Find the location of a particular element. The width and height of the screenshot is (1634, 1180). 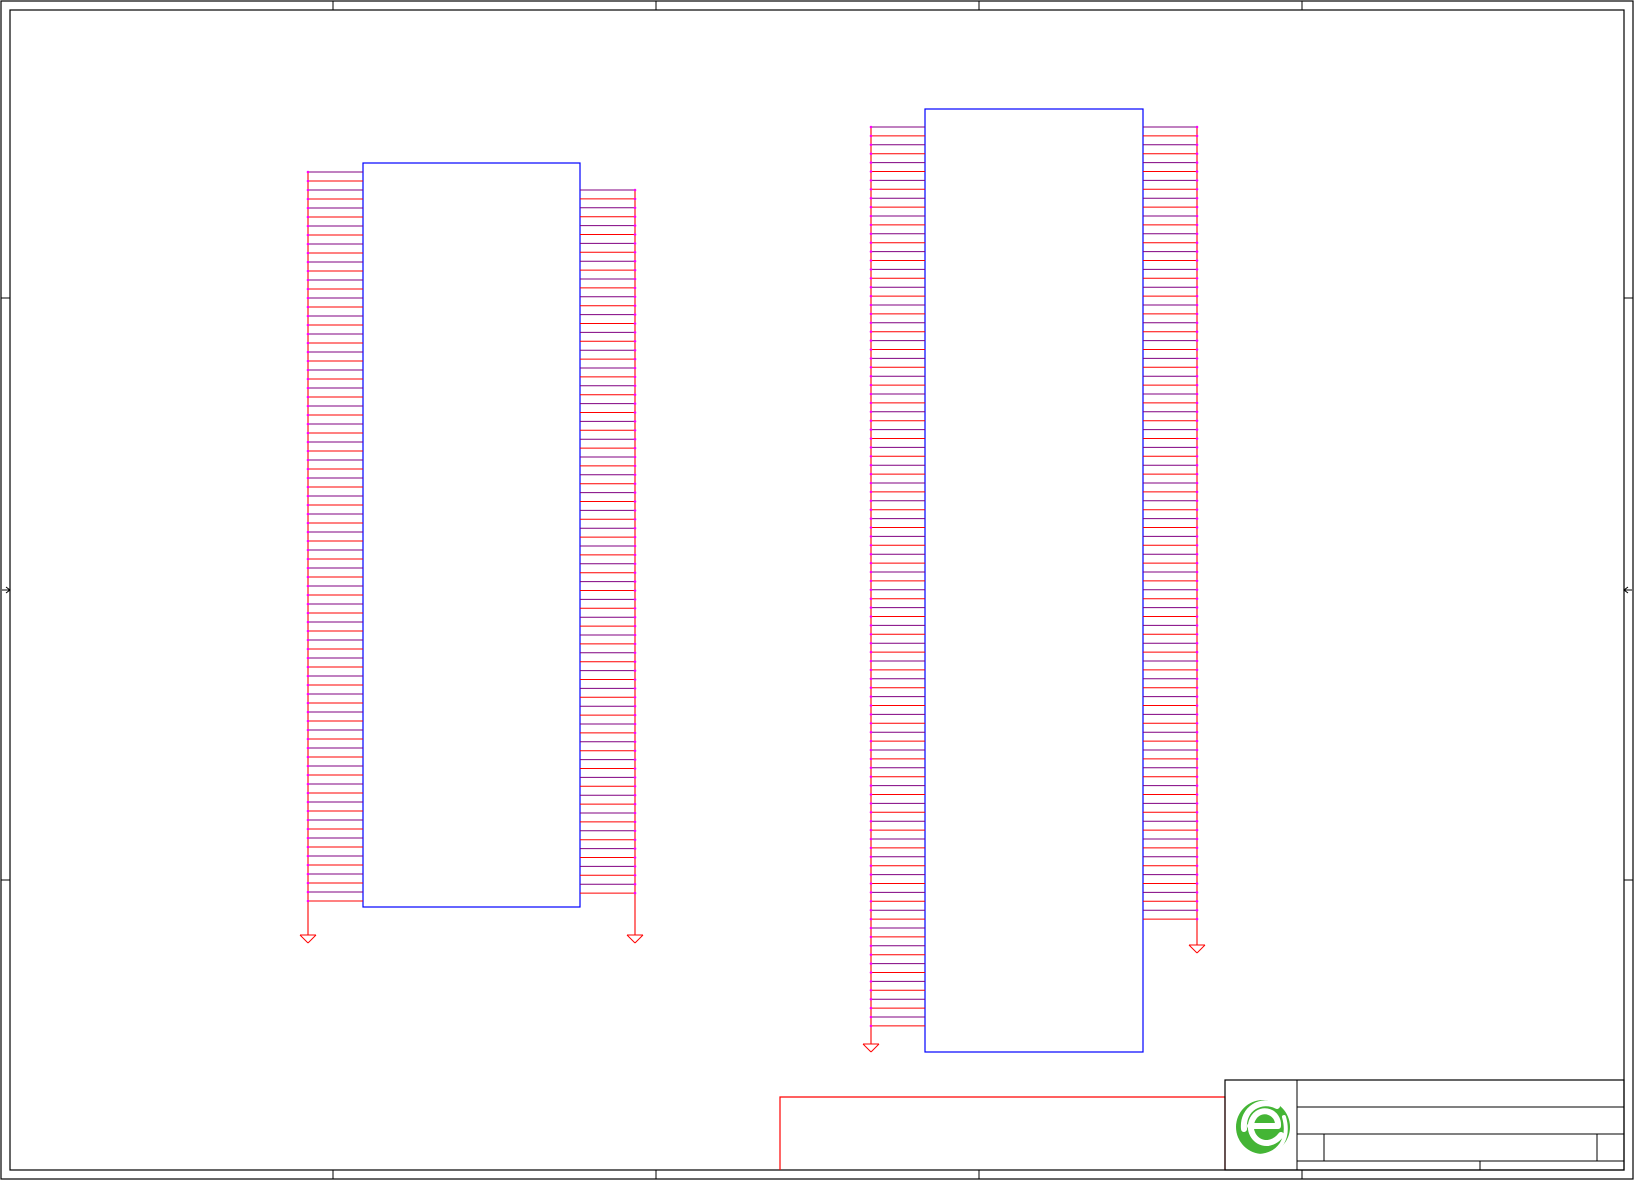

ground-side-a is located at coordinates (1193, 949).